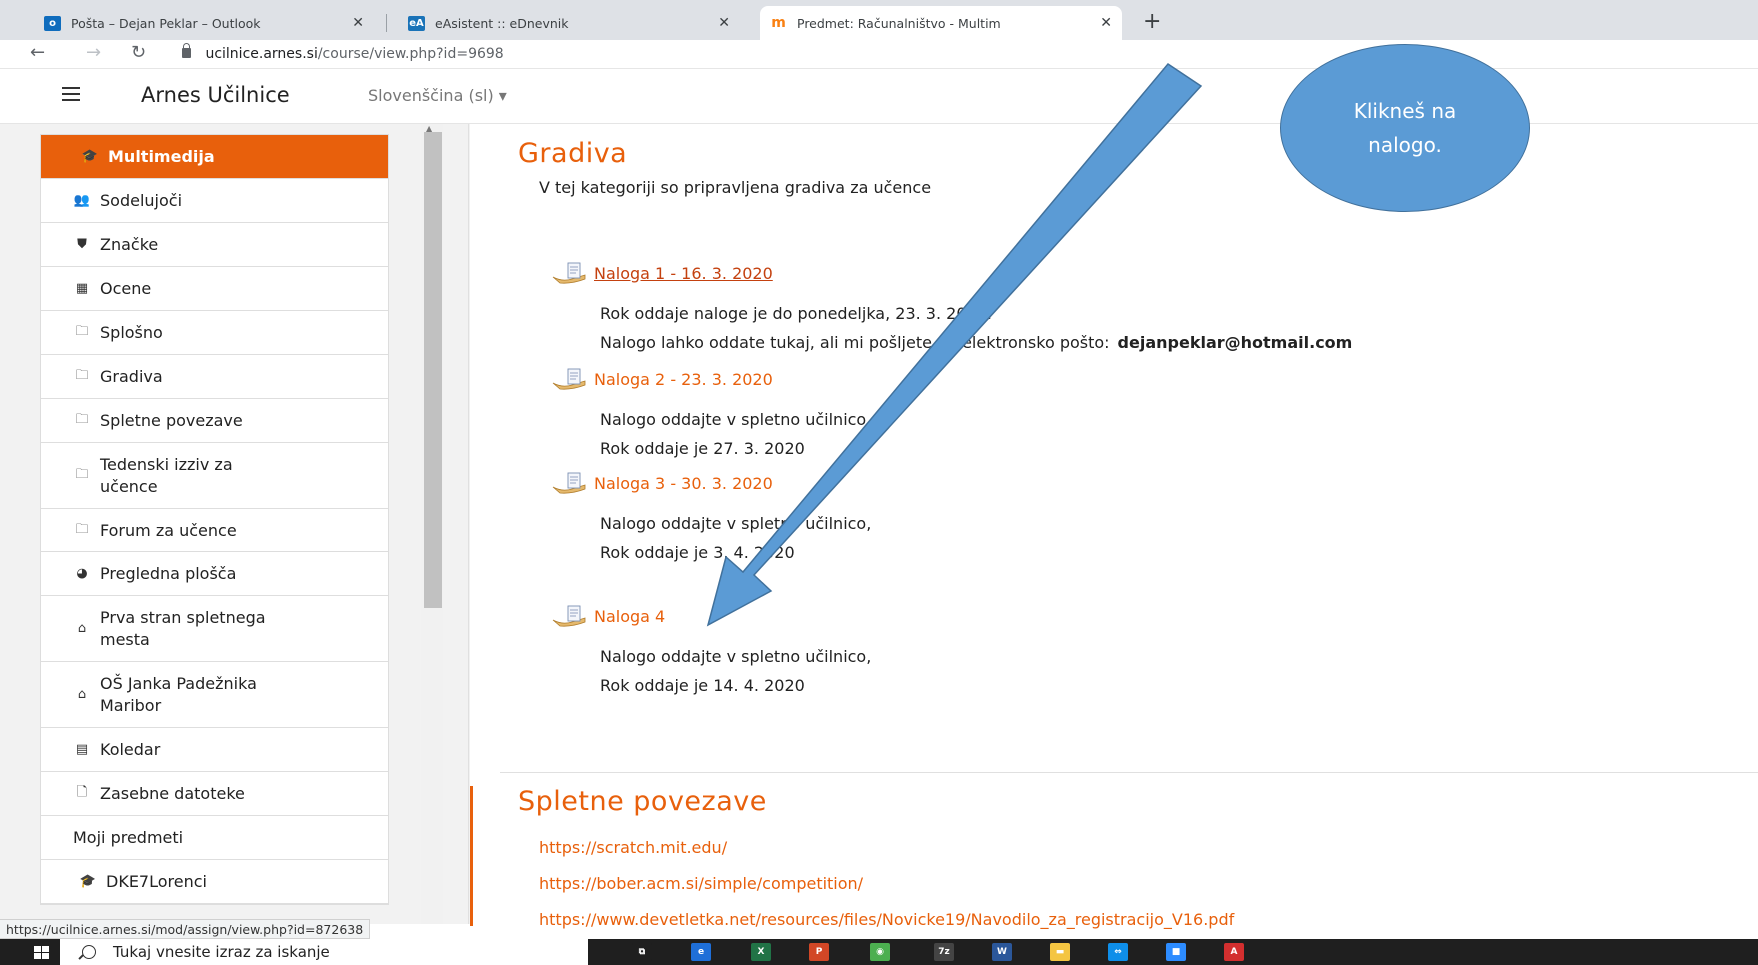 This screenshot has width=1758, height=965. I want to click on acrobat-icon: A, so click(1234, 952).